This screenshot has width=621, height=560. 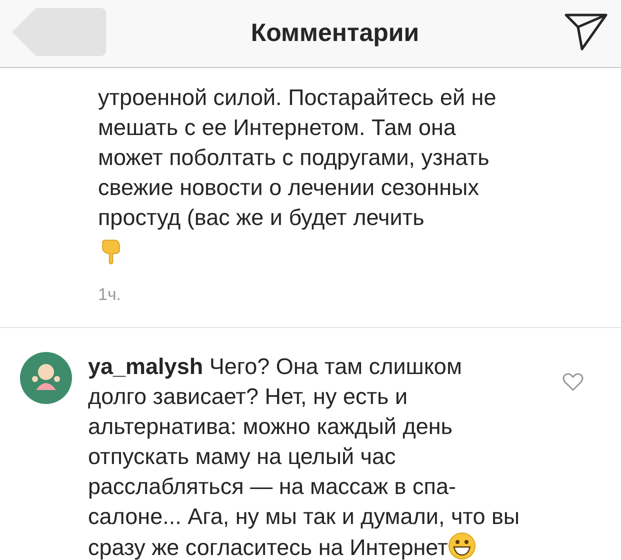 What do you see at coordinates (46, 378) in the screenshot?
I see `avatar` at bounding box center [46, 378].